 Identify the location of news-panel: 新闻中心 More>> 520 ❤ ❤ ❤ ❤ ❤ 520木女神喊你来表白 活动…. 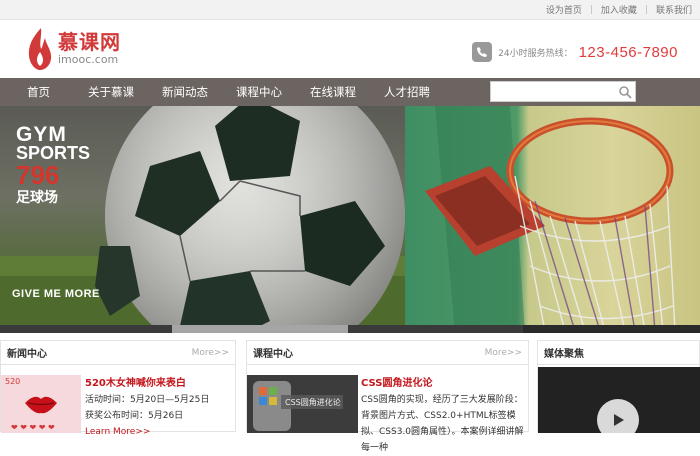
(118, 388).